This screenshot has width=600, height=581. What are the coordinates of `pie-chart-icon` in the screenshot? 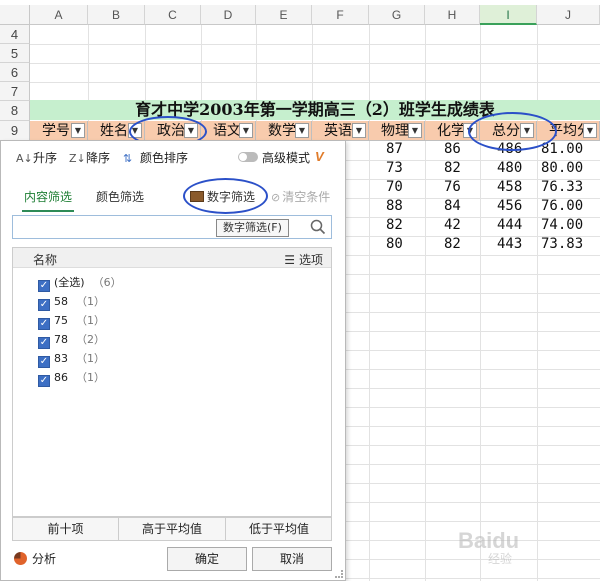 It's located at (20, 558).